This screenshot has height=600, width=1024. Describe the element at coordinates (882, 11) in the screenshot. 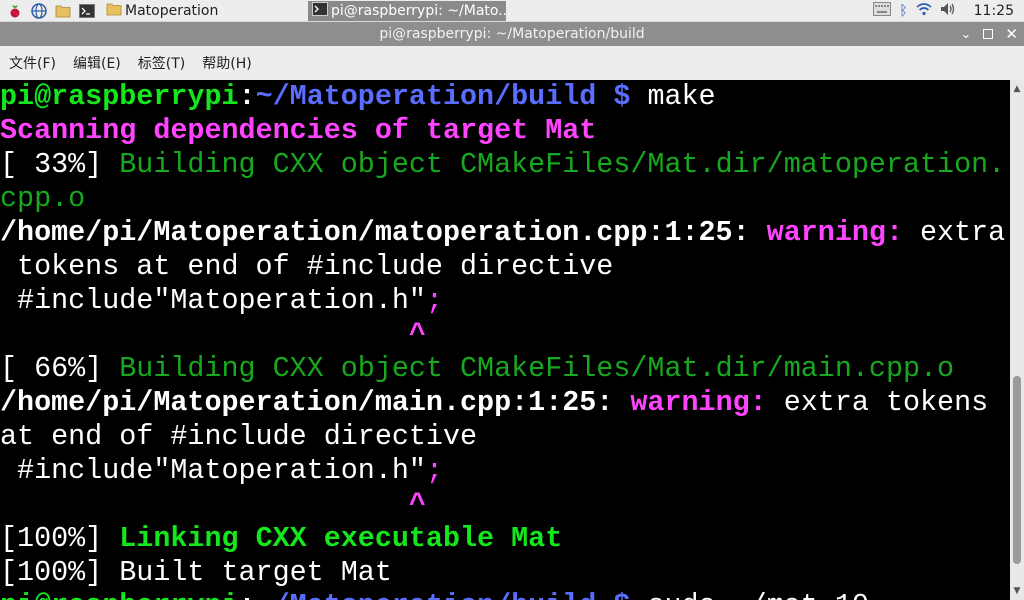

I see `keyboard-icon` at that location.